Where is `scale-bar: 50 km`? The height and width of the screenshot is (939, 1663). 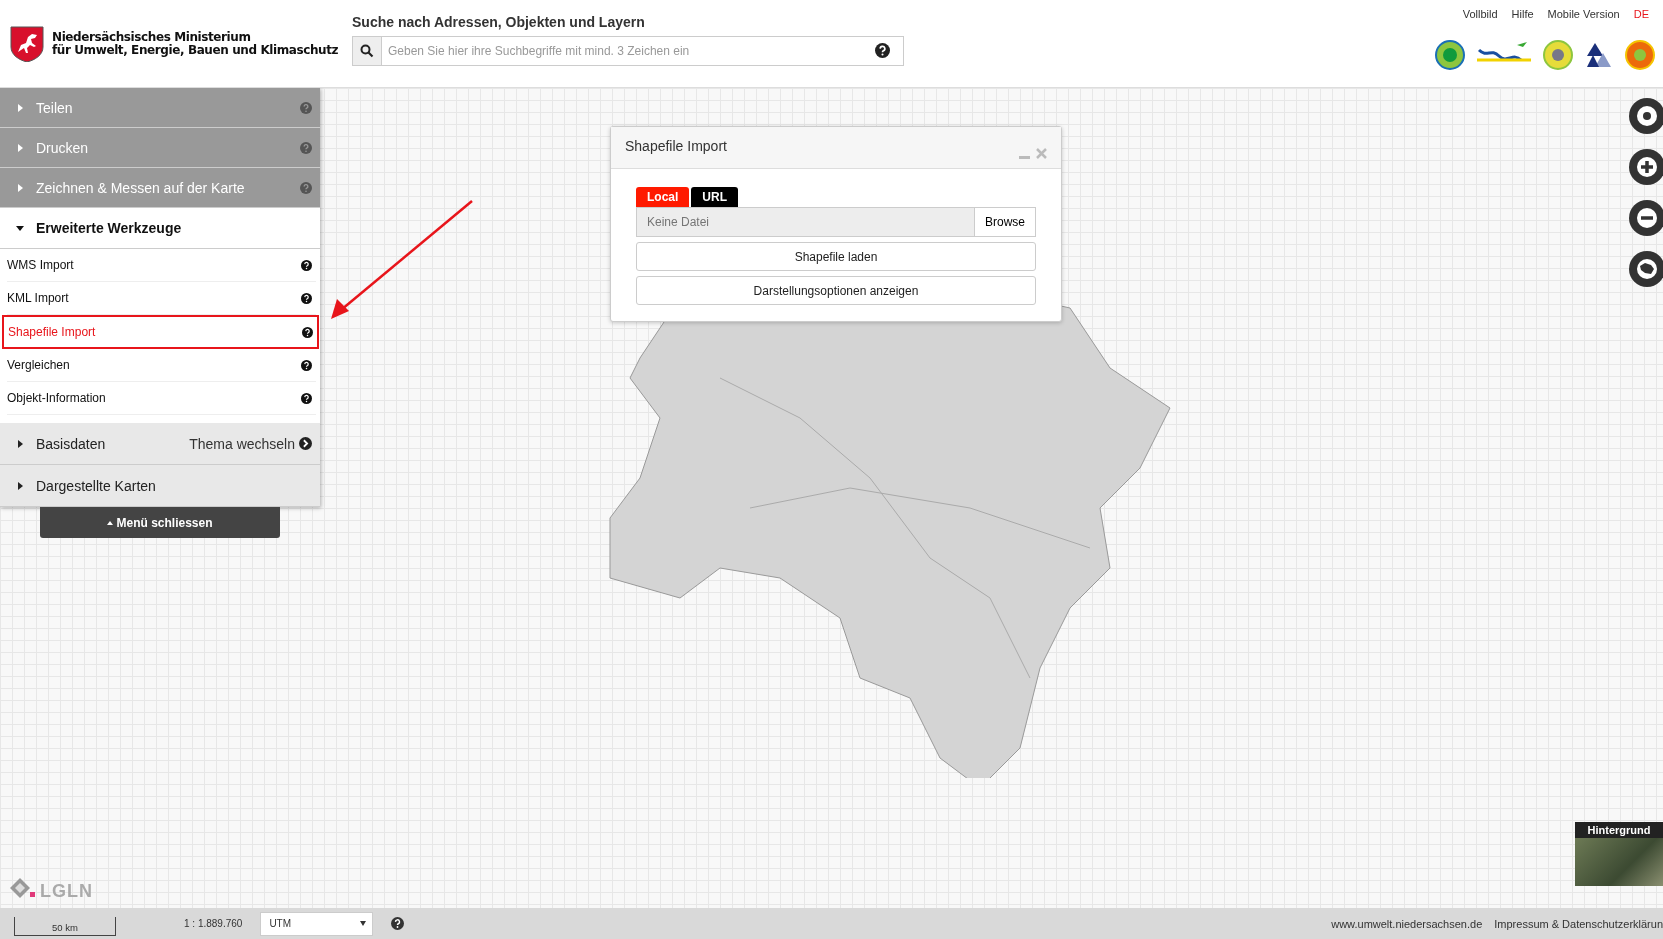
scale-bar: 50 km is located at coordinates (65, 926).